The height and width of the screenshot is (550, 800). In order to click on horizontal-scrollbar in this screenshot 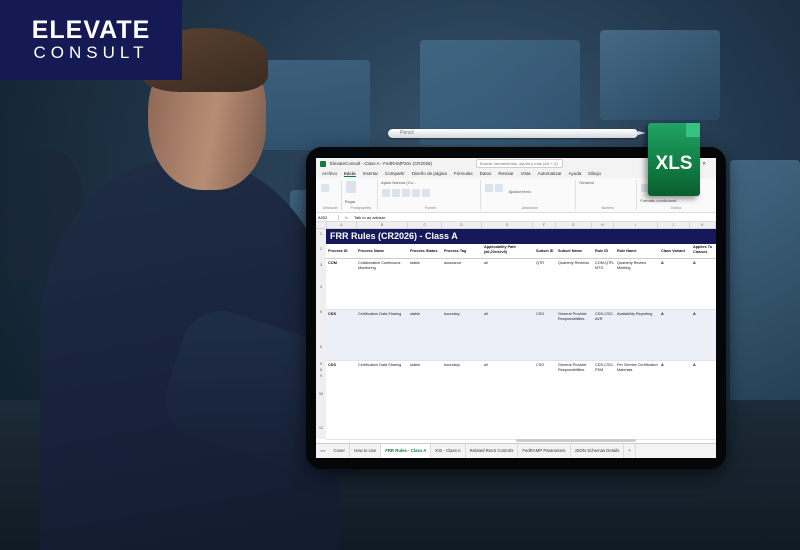, I will do `click(576, 440)`.